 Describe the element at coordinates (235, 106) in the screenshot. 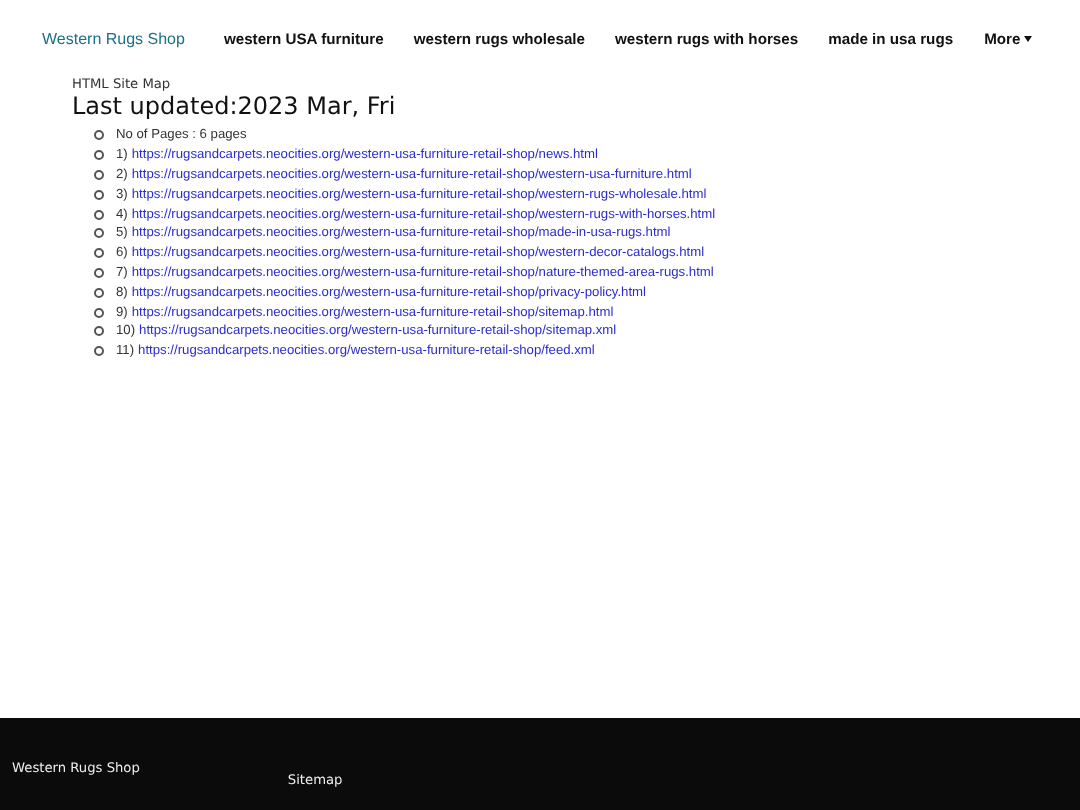

I see `page-title: Last updated:2023 Mar, Fri` at that location.